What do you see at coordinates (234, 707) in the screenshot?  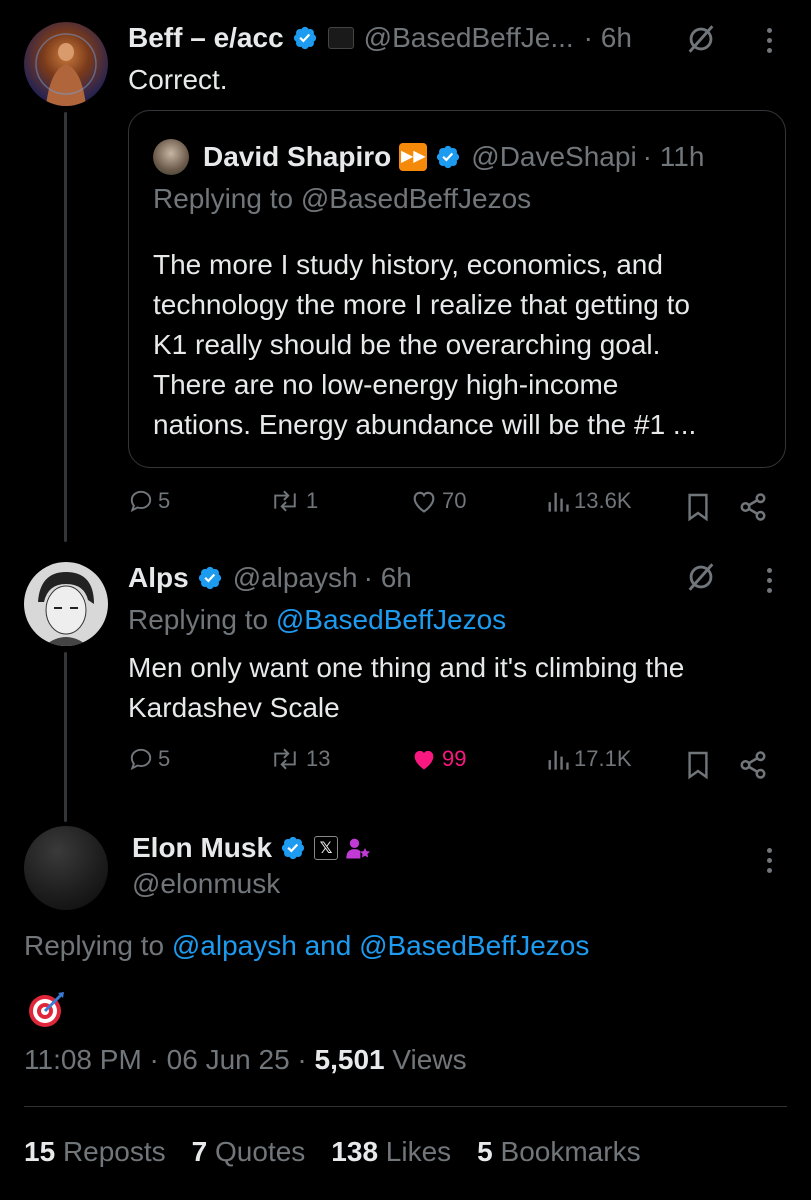 I see `tweet-text-line: Kardashev Scale` at bounding box center [234, 707].